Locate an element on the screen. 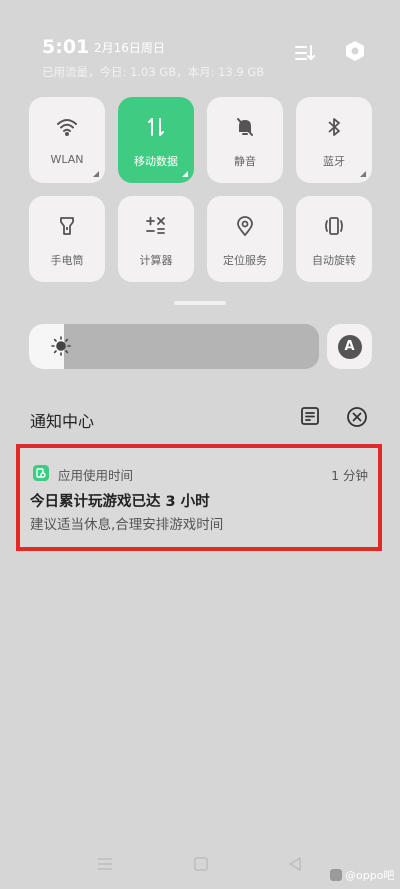 The height and width of the screenshot is (889, 400). weibo-logo-icon is located at coordinates (336, 875).